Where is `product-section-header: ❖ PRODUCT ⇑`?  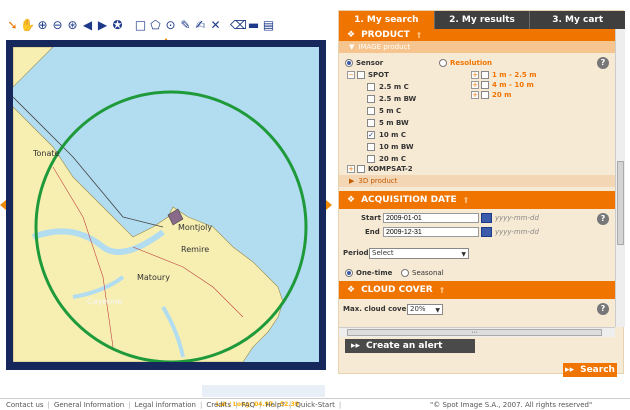
product-section-header: ❖ PRODUCT ⇑ is located at coordinates (477, 35).